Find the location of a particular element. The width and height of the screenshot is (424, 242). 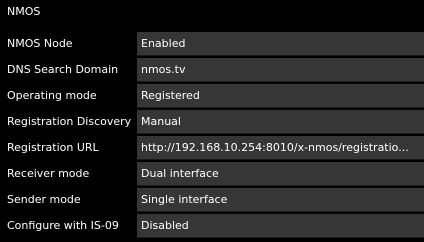

setting-value-operating-mode: Registered is located at coordinates (280, 96).